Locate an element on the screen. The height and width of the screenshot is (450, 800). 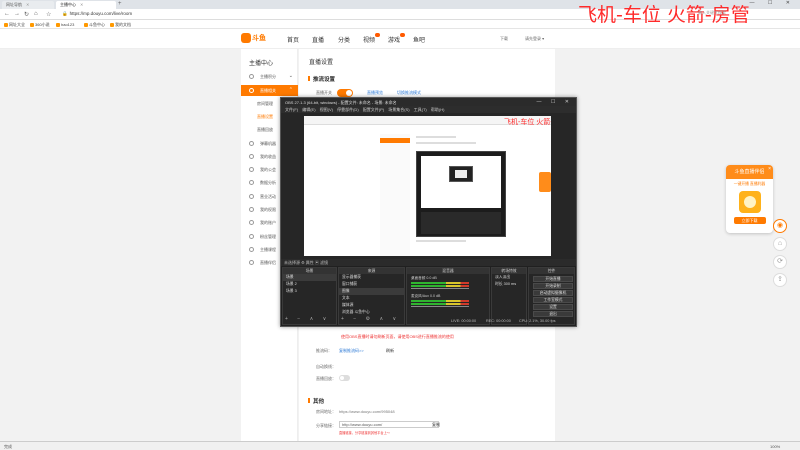
window-controls: — ☐ ✕ is located at coordinates (773, 3).